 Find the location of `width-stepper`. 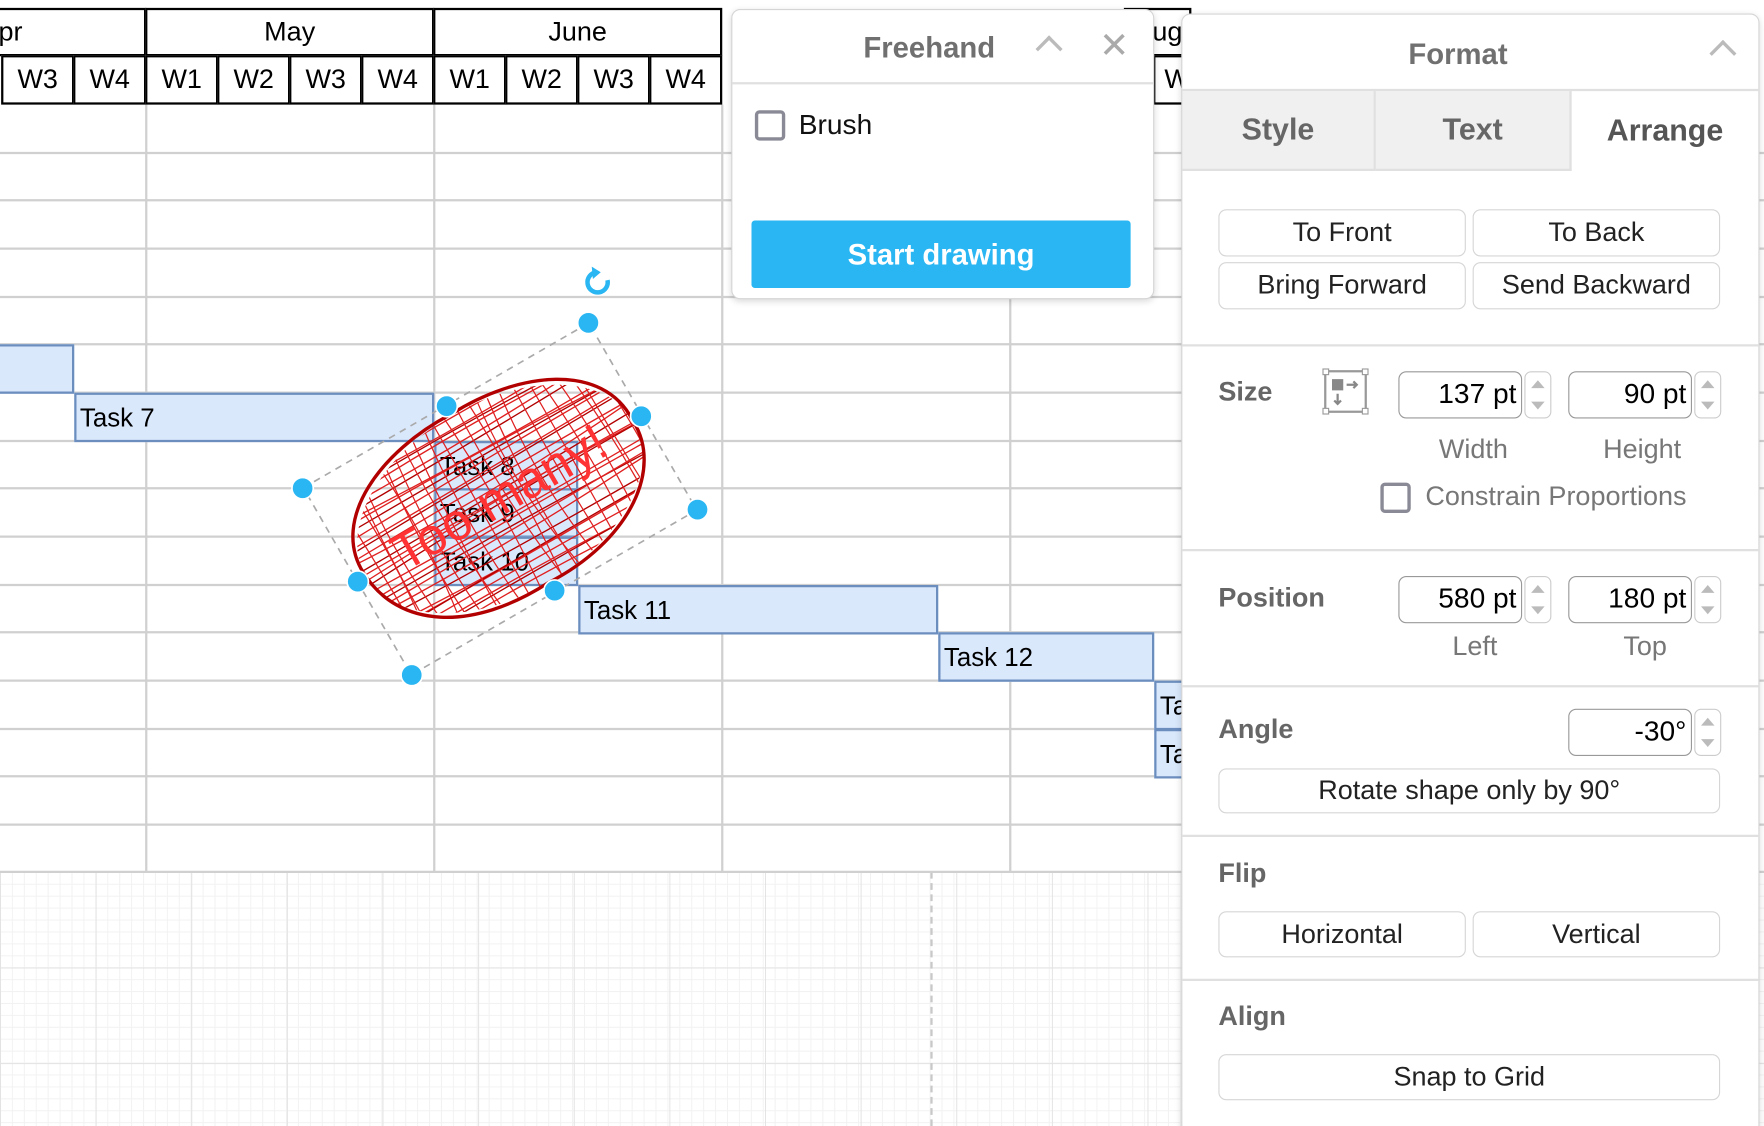

width-stepper is located at coordinates (1538, 395).